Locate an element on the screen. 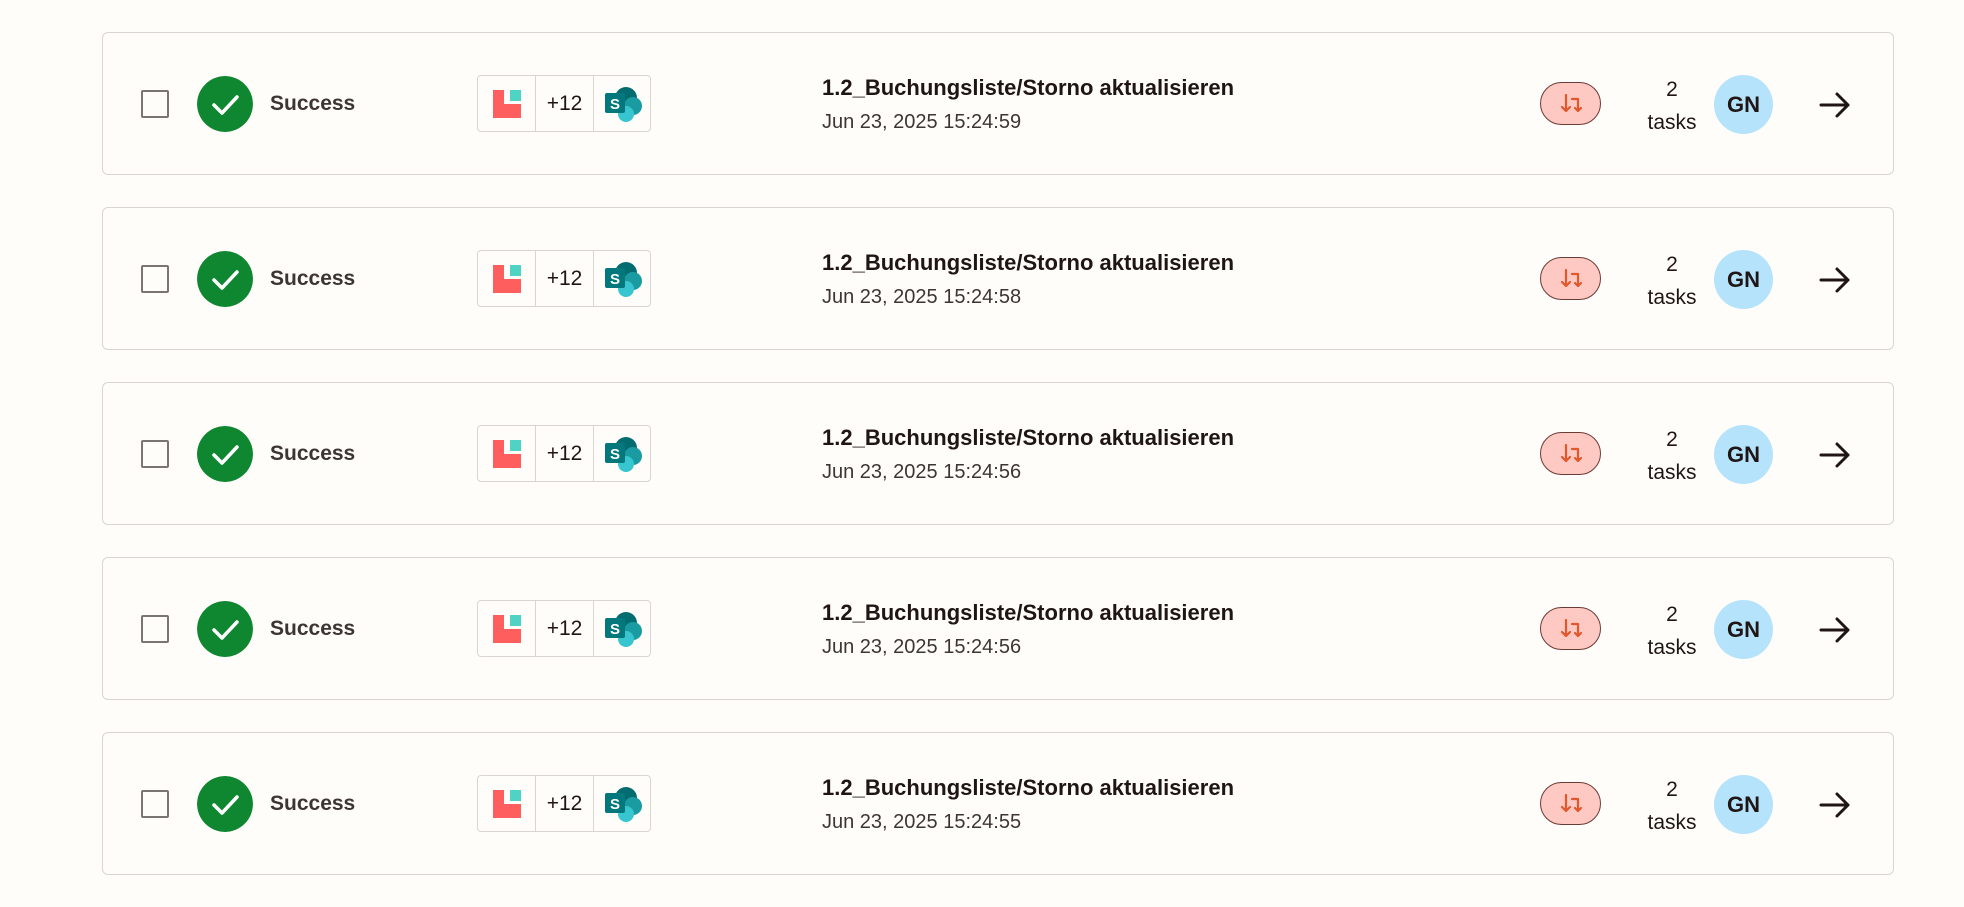 This screenshot has width=1964, height=907. run-timestamp: Jun 23, 2025 15:24:55 is located at coordinates (922, 822).